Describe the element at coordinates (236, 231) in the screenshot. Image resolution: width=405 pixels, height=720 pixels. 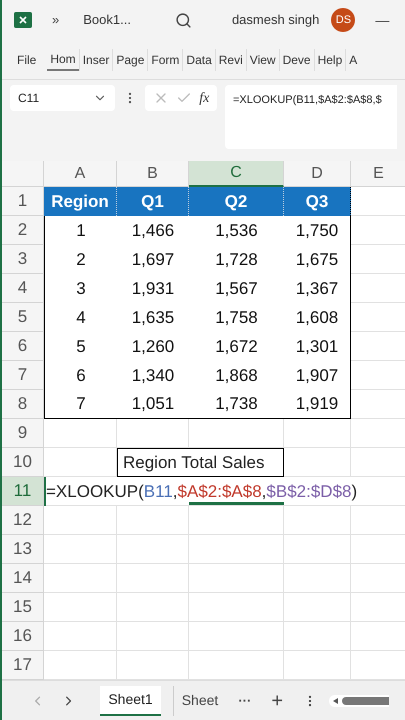
I see `table-cell-text: 1,536` at that location.